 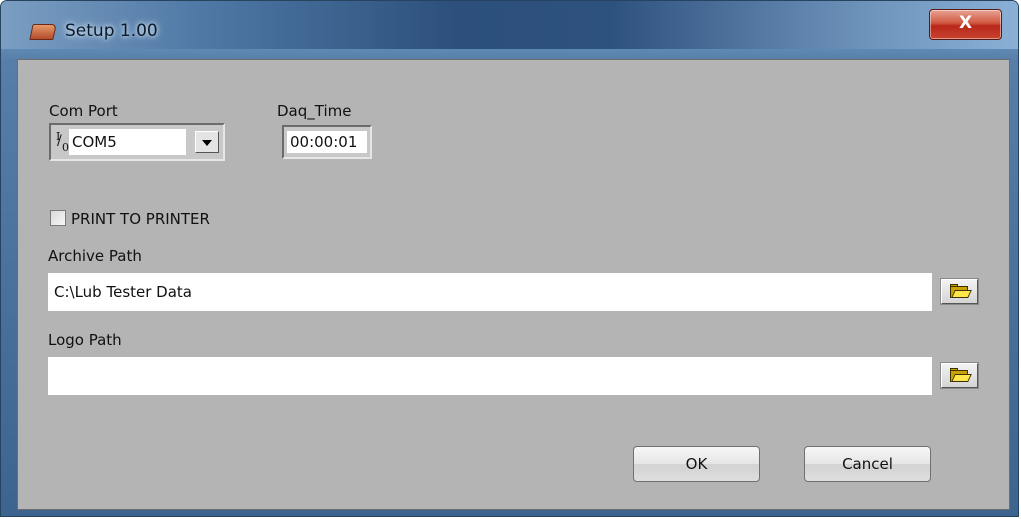 I want to click on com-port-select: I / 0 COM5, so click(x=137, y=142).